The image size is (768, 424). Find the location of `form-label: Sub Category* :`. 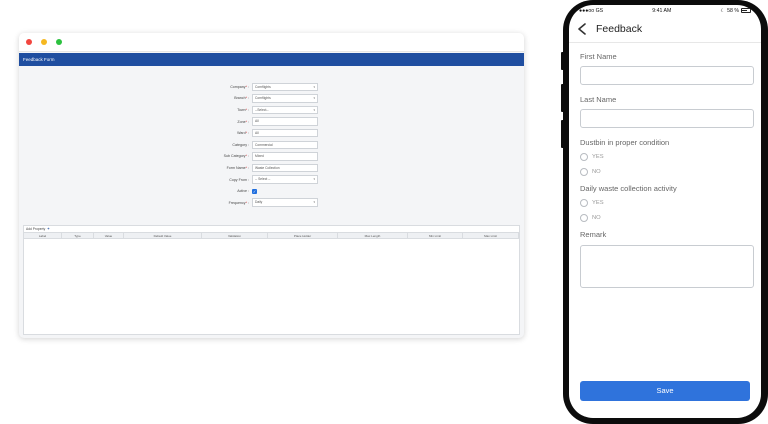

form-label: Sub Category* : is located at coordinates (233, 156).